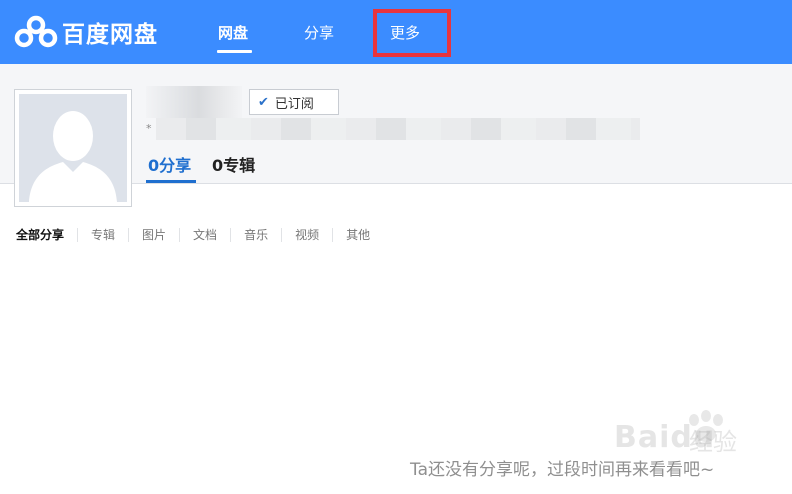  I want to click on tab-albums: 0专辑, so click(233, 164).